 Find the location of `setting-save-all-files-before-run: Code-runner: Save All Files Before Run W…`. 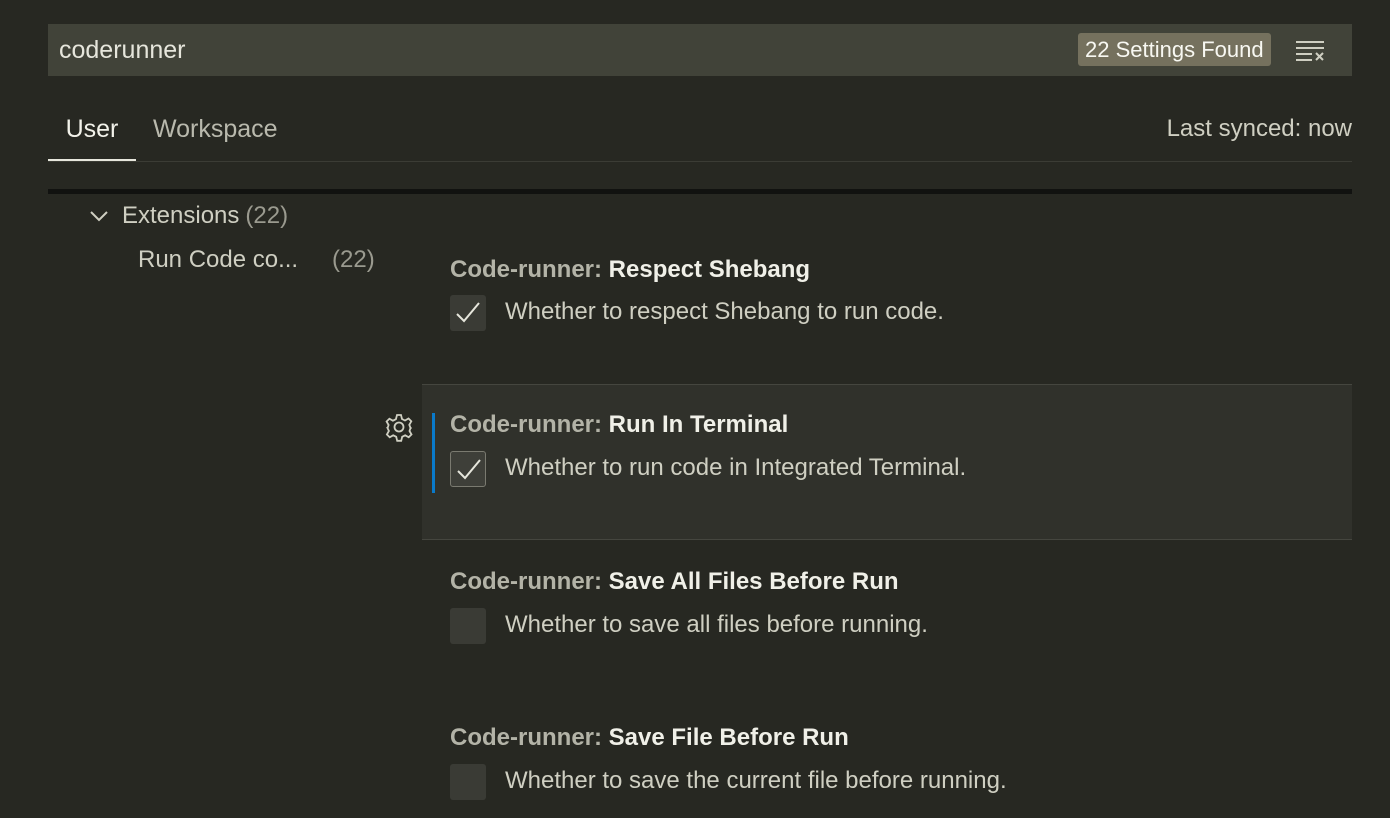

setting-save-all-files-before-run: Code-runner: Save All Files Before Run W… is located at coordinates (887, 618).